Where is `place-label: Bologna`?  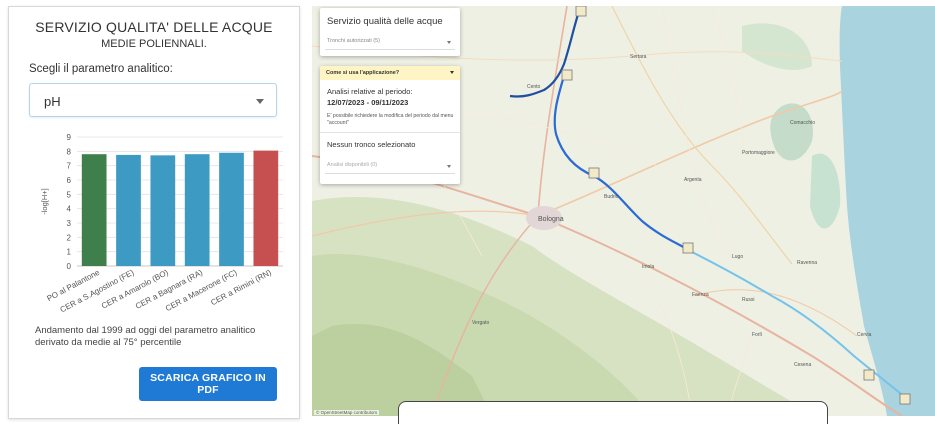
place-label: Bologna is located at coordinates (551, 219).